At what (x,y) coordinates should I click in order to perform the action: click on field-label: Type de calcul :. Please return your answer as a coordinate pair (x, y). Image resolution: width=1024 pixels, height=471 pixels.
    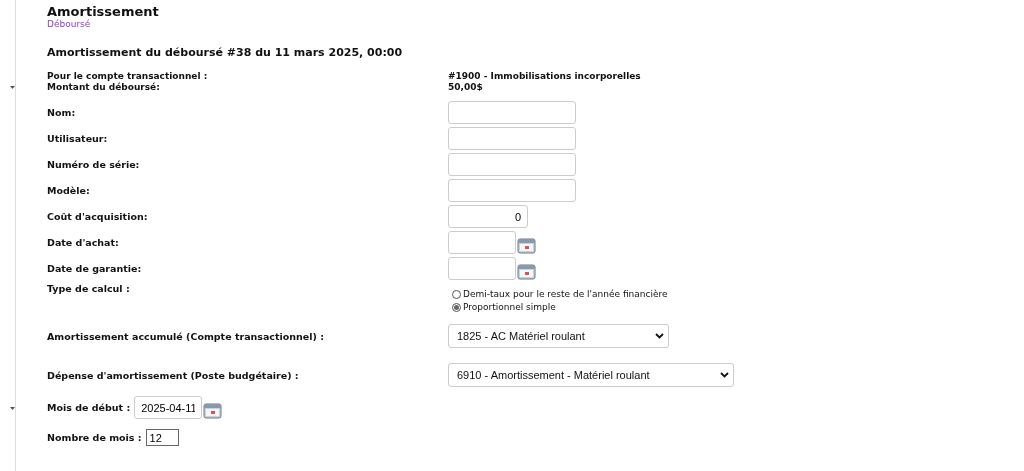
    Looking at the image, I should click on (89, 288).